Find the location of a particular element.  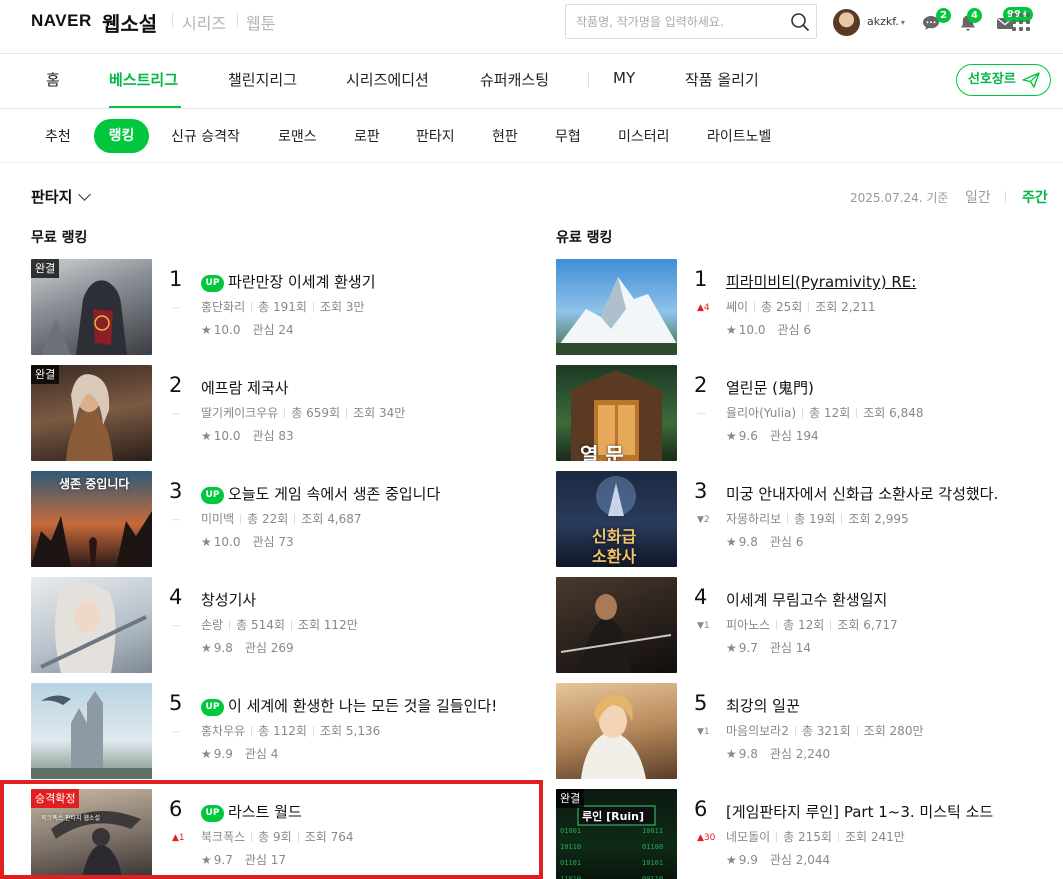

cover-image: 열 문 is located at coordinates (616, 413).